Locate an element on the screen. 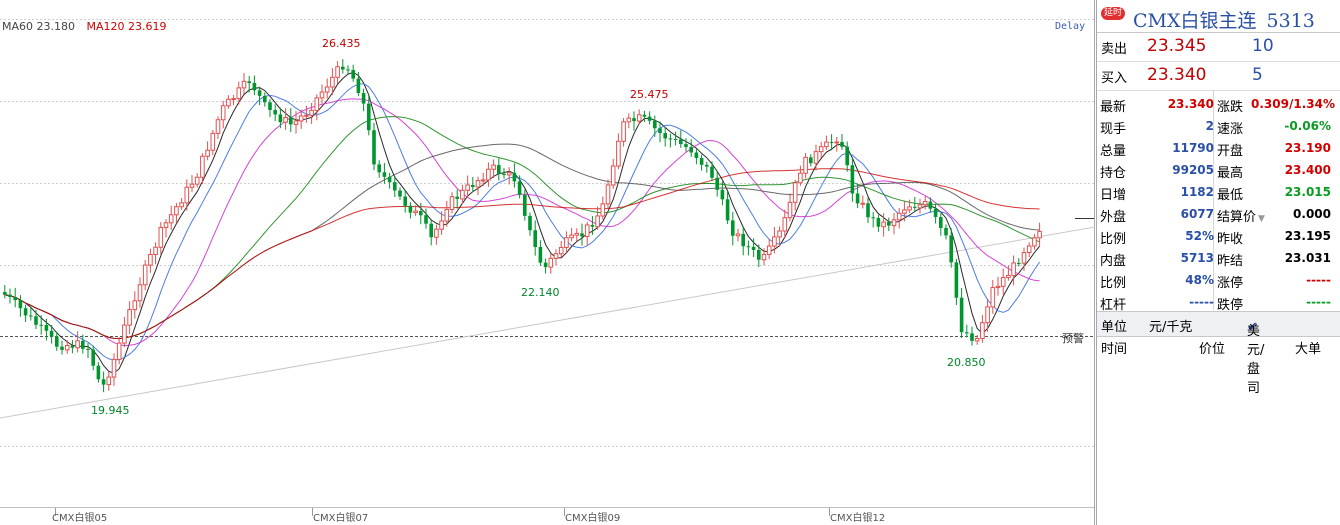 The height and width of the screenshot is (525, 1340). col-time: 时间 is located at coordinates (1114, 349).